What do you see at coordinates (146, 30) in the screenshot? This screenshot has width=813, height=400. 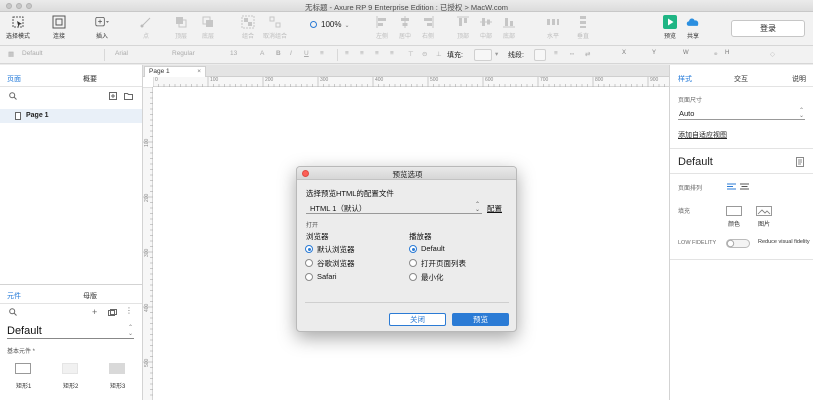 I see `point-button: 点` at bounding box center [146, 30].